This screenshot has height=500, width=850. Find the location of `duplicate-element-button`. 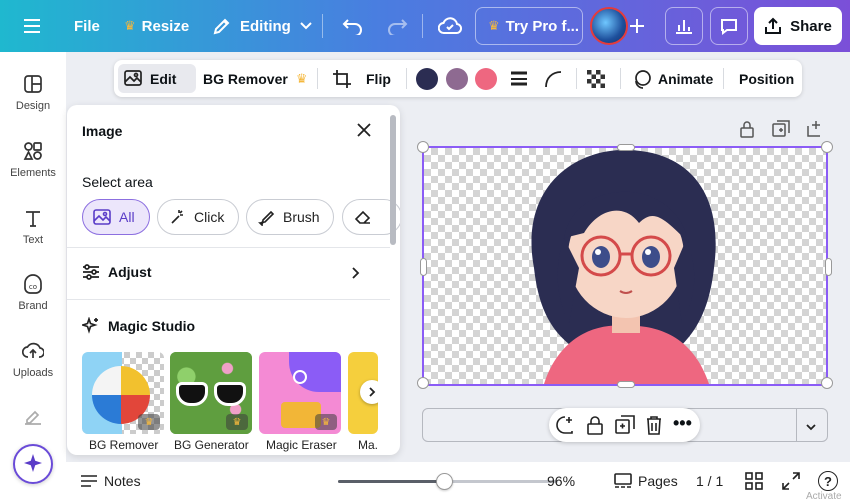

duplicate-element-button is located at coordinates (625, 427).